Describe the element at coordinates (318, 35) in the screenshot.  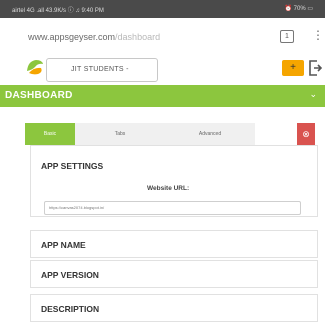
I see `browser-menu-icon: ⋮` at that location.